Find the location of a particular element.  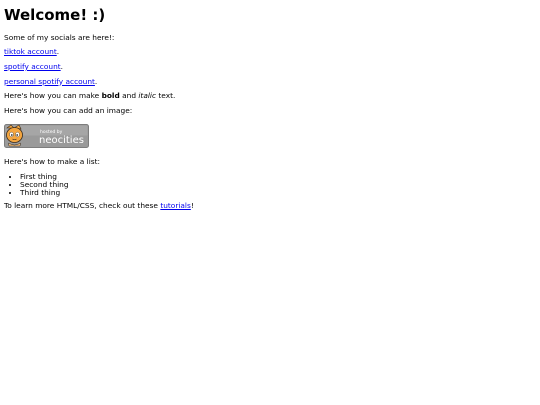

image-intro: Here's how you can add an image: is located at coordinates (68, 111).